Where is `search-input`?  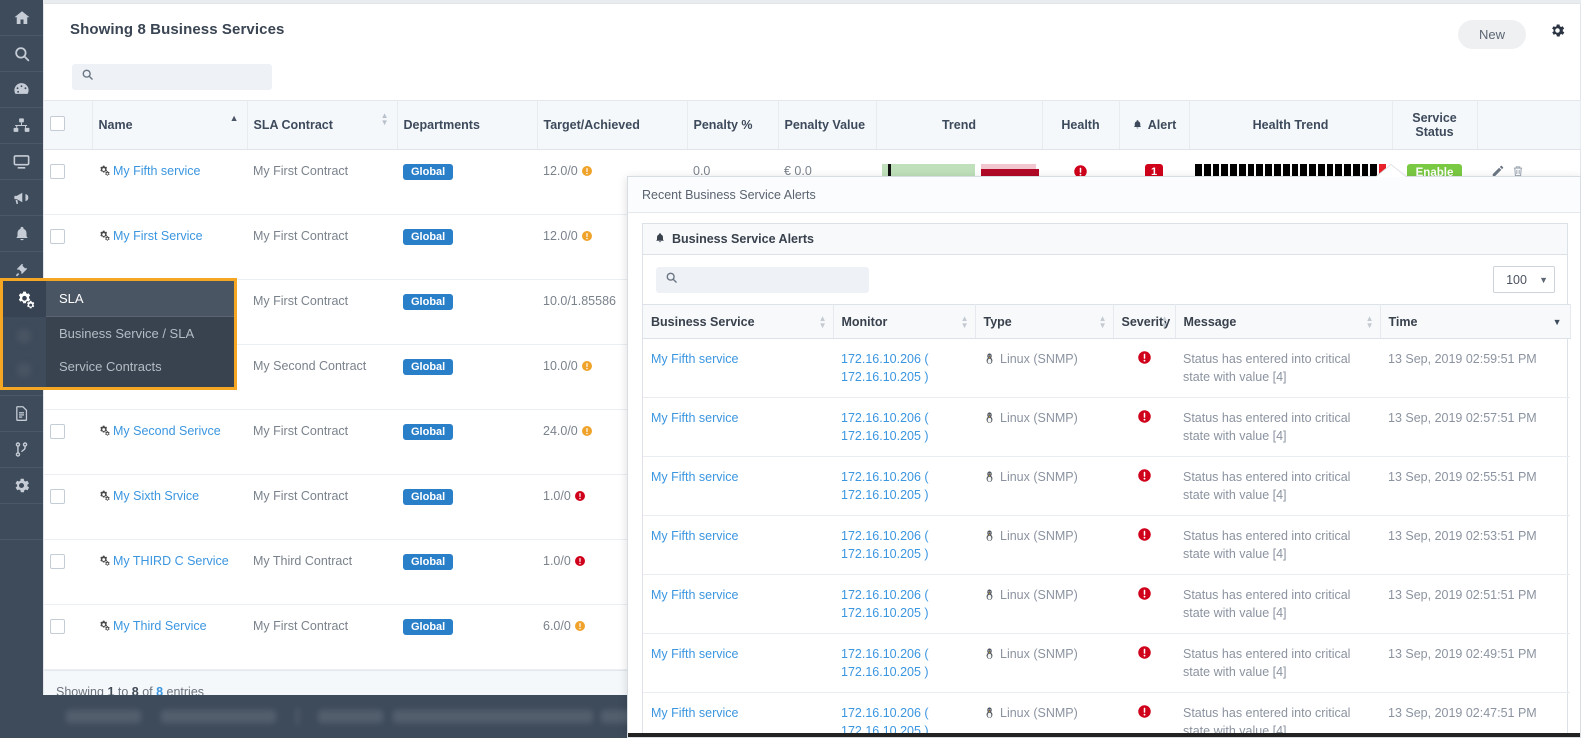
search-input is located at coordinates (181, 77).